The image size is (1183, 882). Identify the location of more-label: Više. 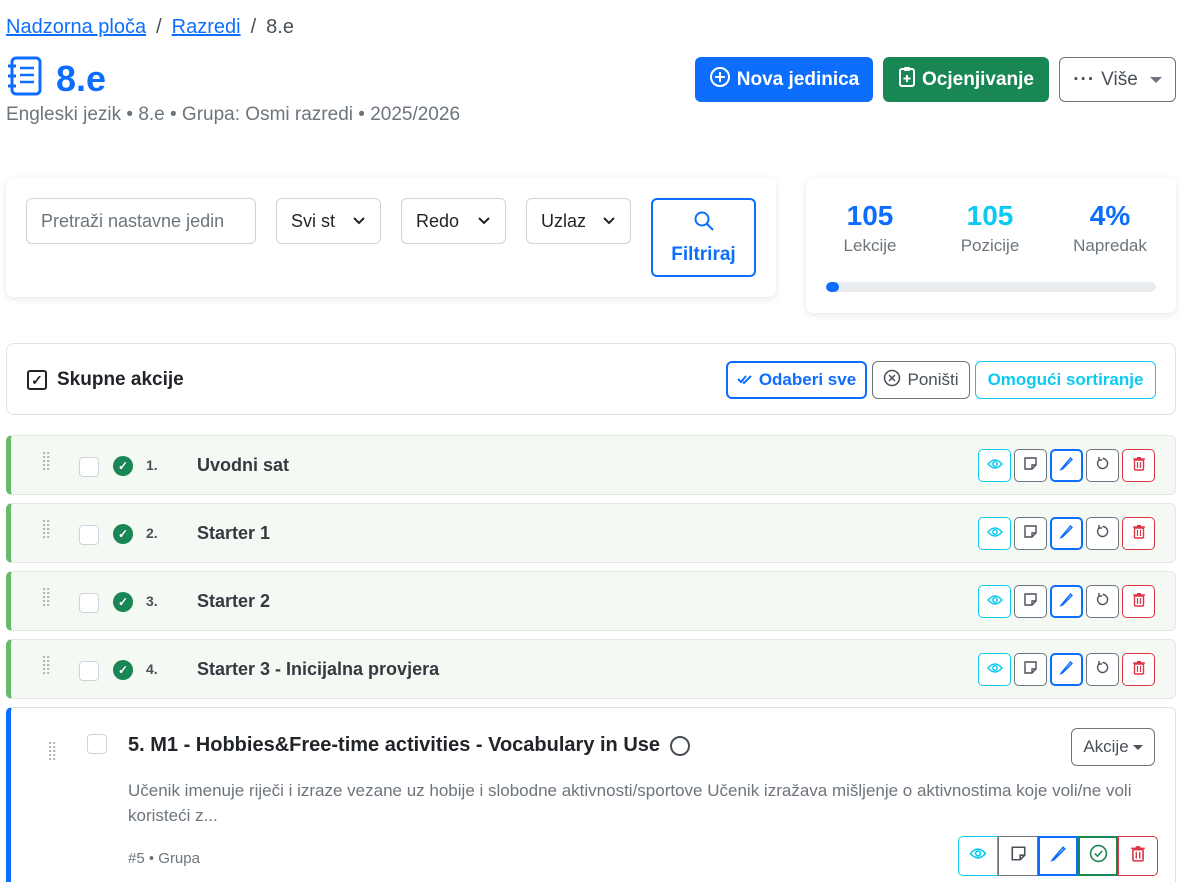
(1119, 79).